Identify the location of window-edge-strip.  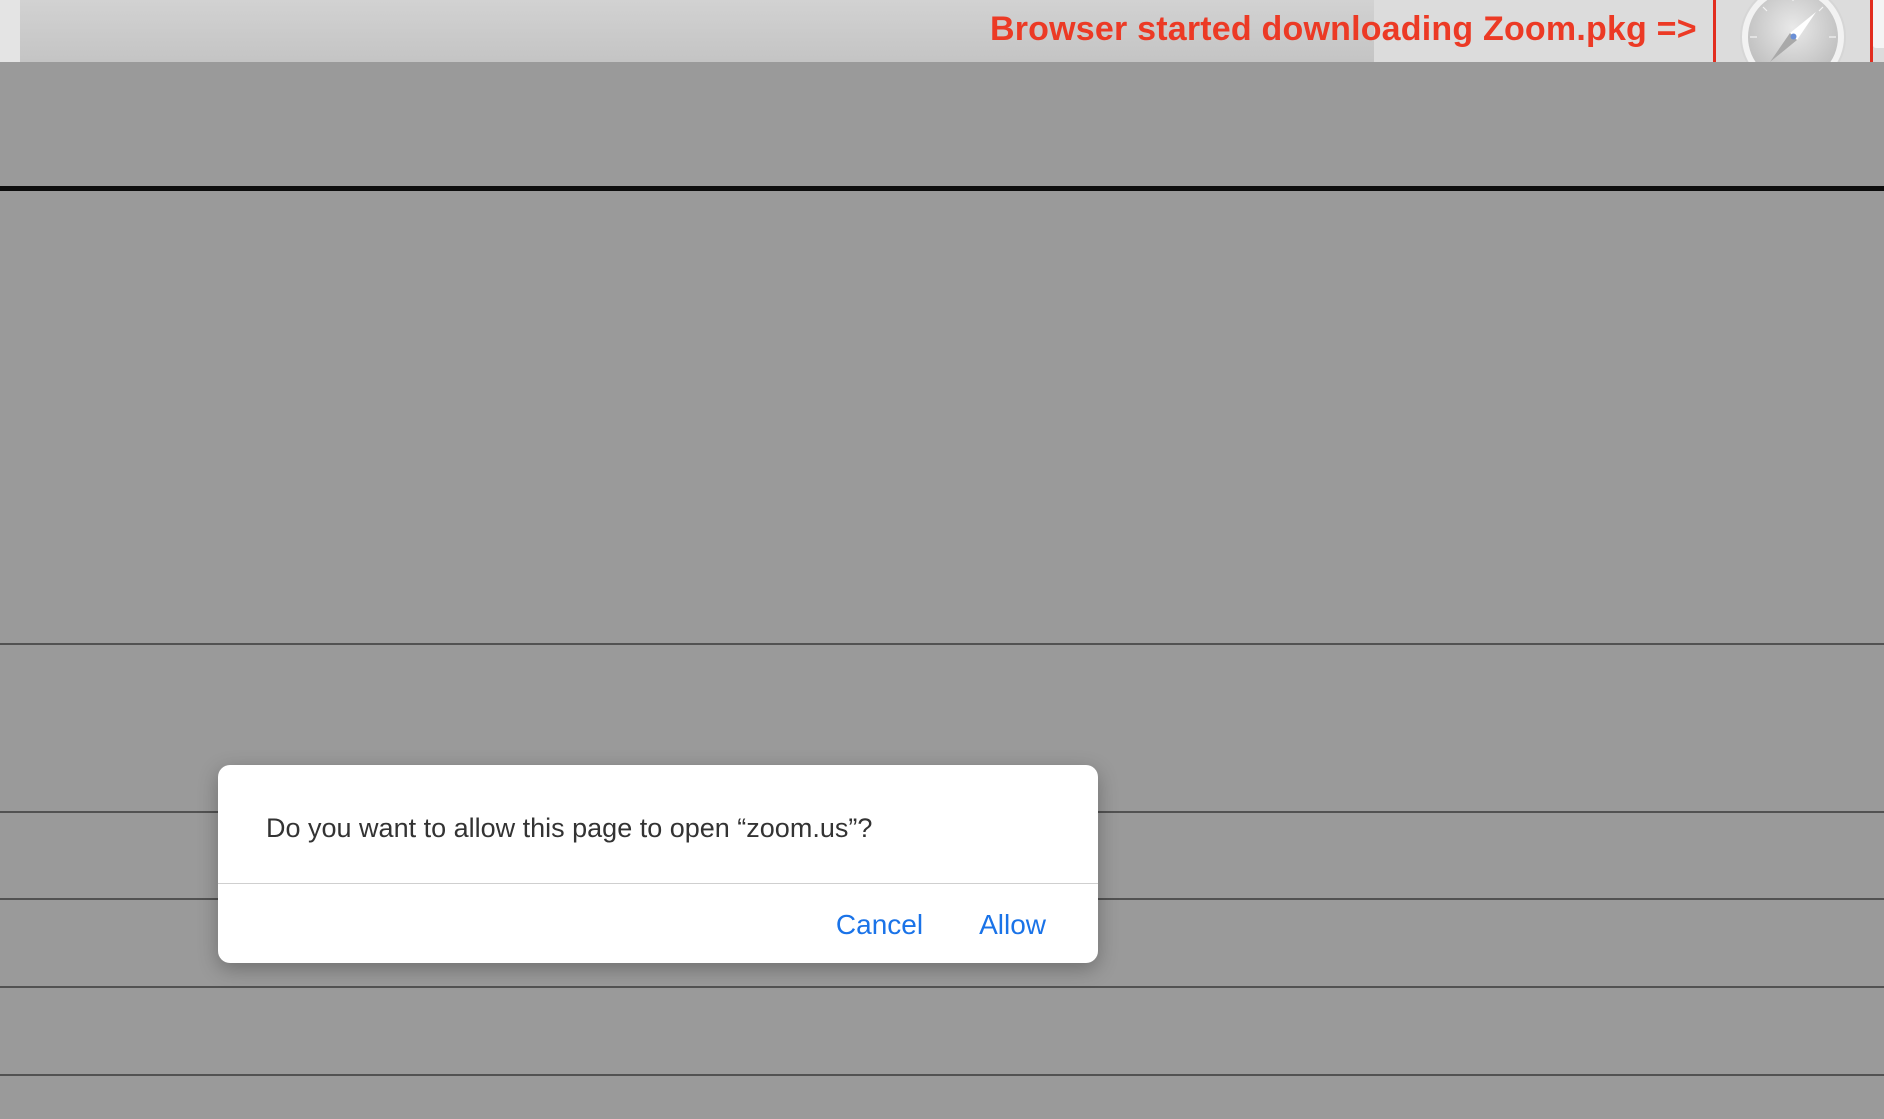
(10, 31).